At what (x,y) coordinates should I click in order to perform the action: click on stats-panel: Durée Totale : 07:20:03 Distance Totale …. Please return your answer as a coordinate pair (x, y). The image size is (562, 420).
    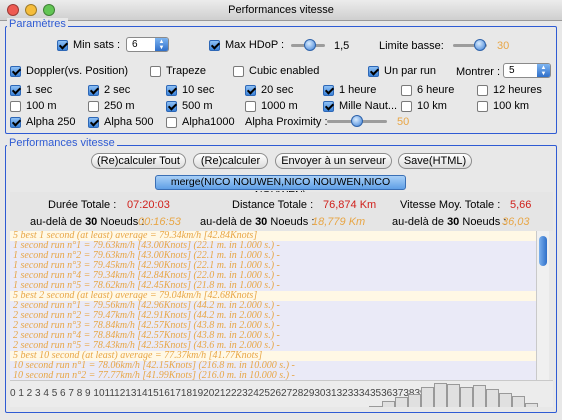
    Looking at the image, I should click on (281, 211).